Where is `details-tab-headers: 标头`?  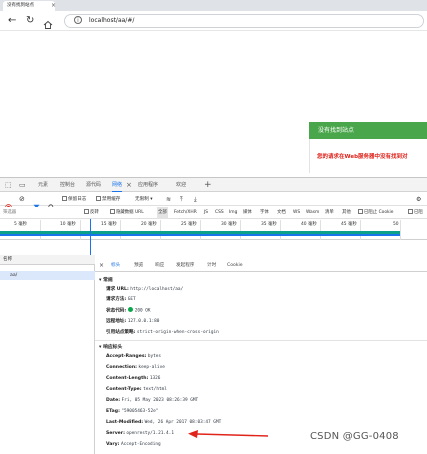 details-tab-headers: 标头 is located at coordinates (115, 266).